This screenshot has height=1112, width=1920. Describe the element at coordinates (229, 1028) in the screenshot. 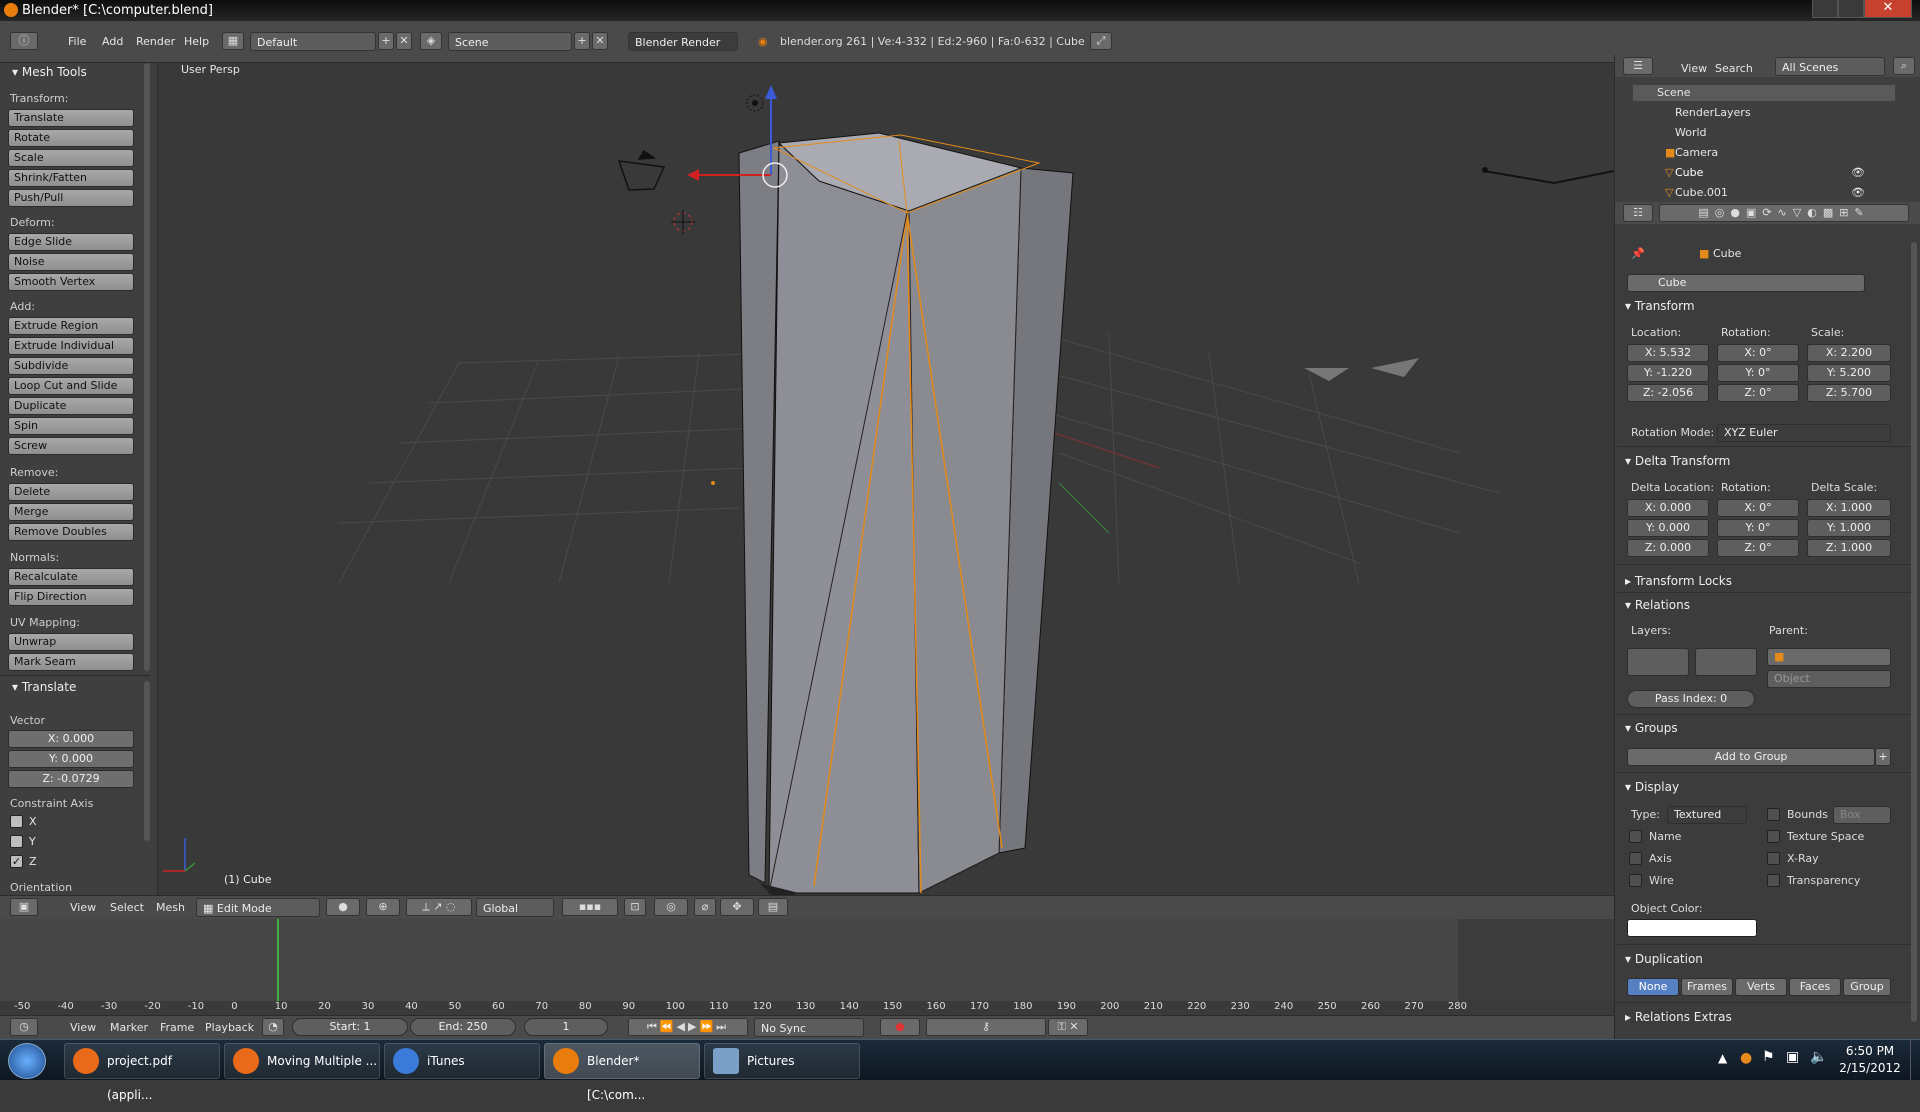

I see `menu-playback: Playback` at that location.